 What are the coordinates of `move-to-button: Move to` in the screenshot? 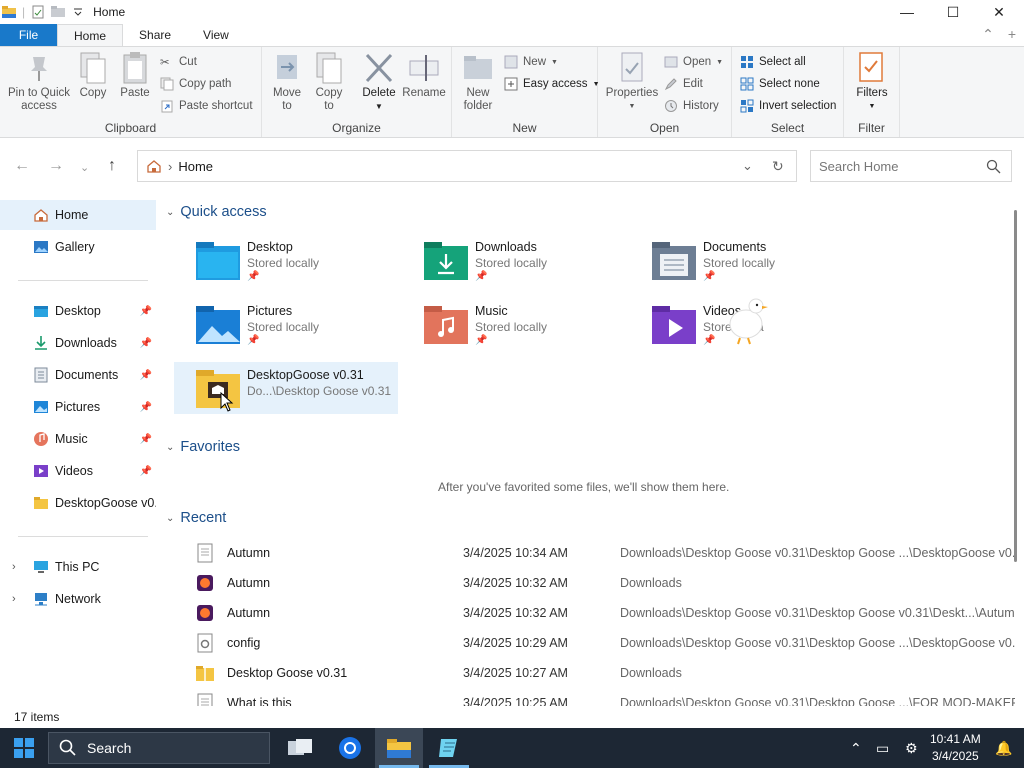 It's located at (287, 82).